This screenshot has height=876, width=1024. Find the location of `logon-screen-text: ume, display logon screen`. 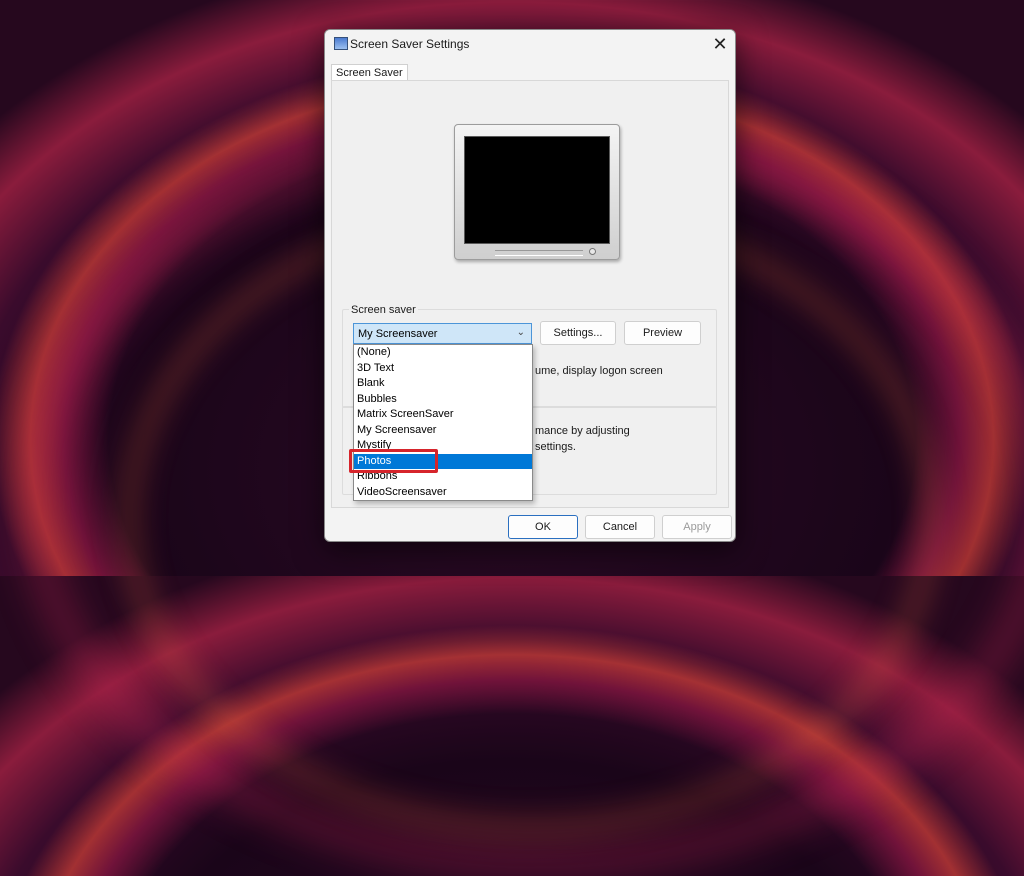

logon-screen-text: ume, display logon screen is located at coordinates (599, 371).